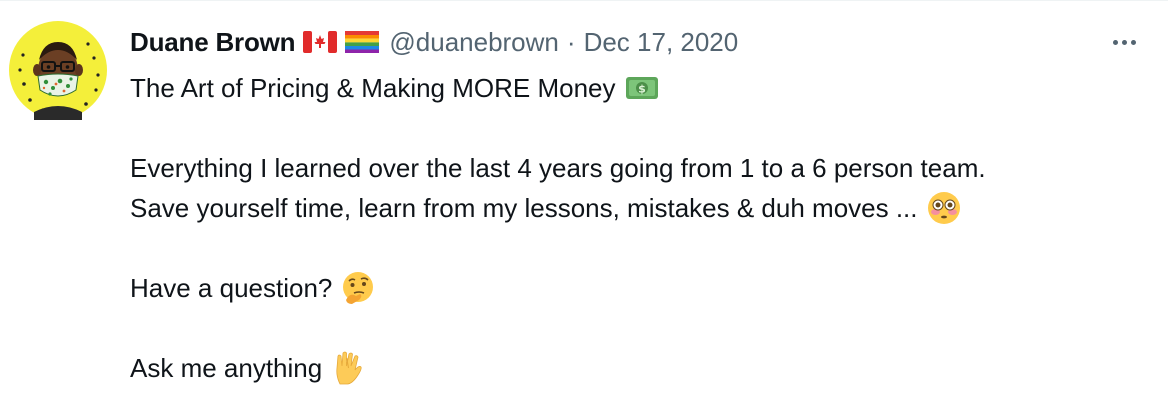 Image resolution: width=1168 pixels, height=420 pixels. What do you see at coordinates (213, 42) in the screenshot?
I see `display-name: Duane Brown` at bounding box center [213, 42].